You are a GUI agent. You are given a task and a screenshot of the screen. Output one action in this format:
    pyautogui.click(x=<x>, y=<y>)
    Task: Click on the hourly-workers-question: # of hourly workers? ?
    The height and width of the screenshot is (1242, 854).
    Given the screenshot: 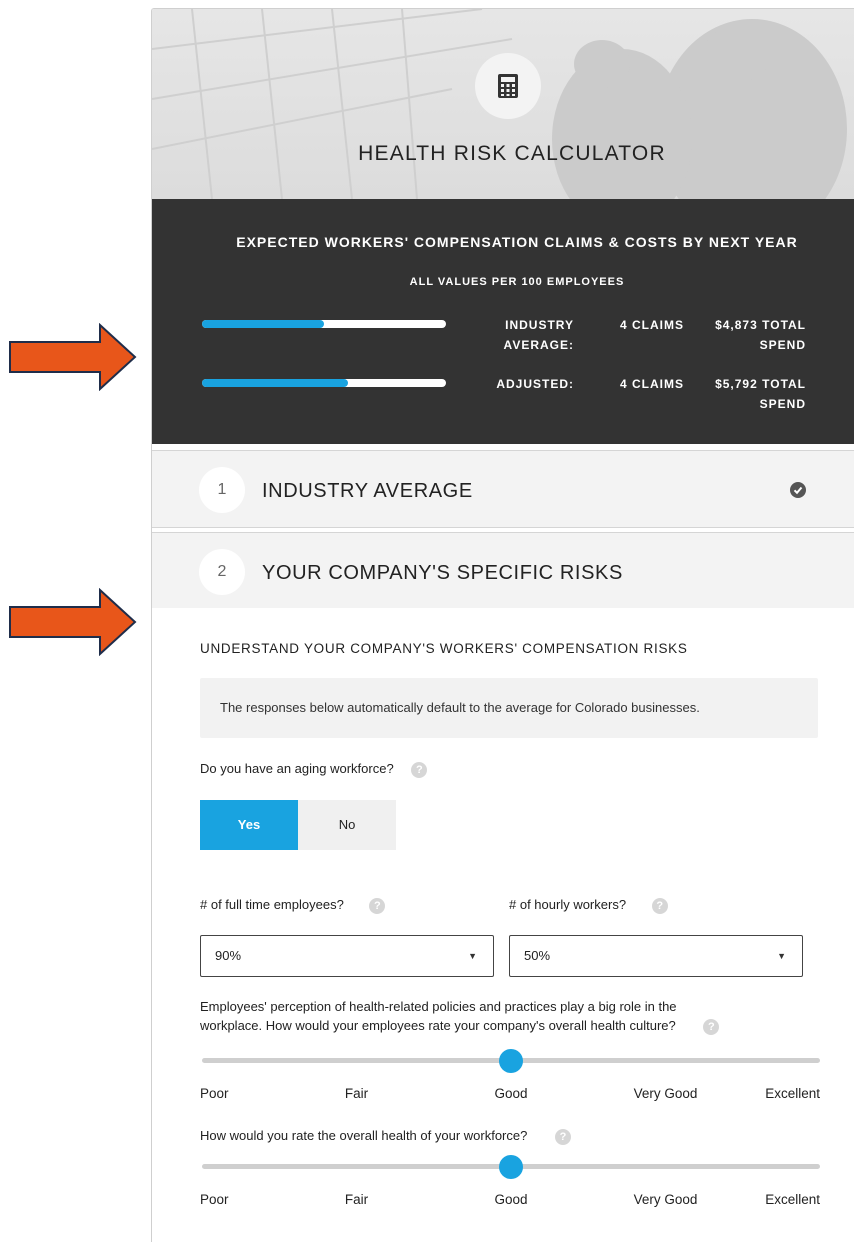 What is the action you would take?
    pyautogui.click(x=588, y=905)
    